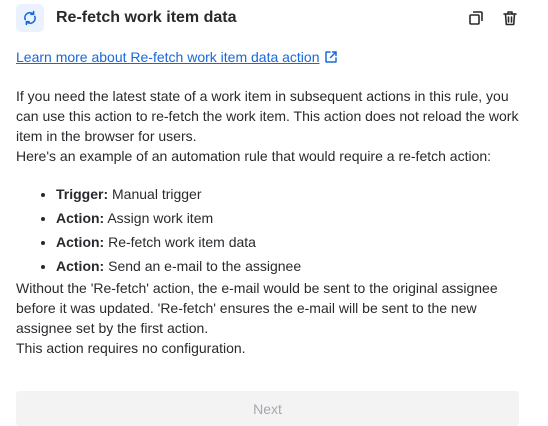 This screenshot has height=426, width=548. I want to click on list-item-text: Re-fetch work item data, so click(180, 242).